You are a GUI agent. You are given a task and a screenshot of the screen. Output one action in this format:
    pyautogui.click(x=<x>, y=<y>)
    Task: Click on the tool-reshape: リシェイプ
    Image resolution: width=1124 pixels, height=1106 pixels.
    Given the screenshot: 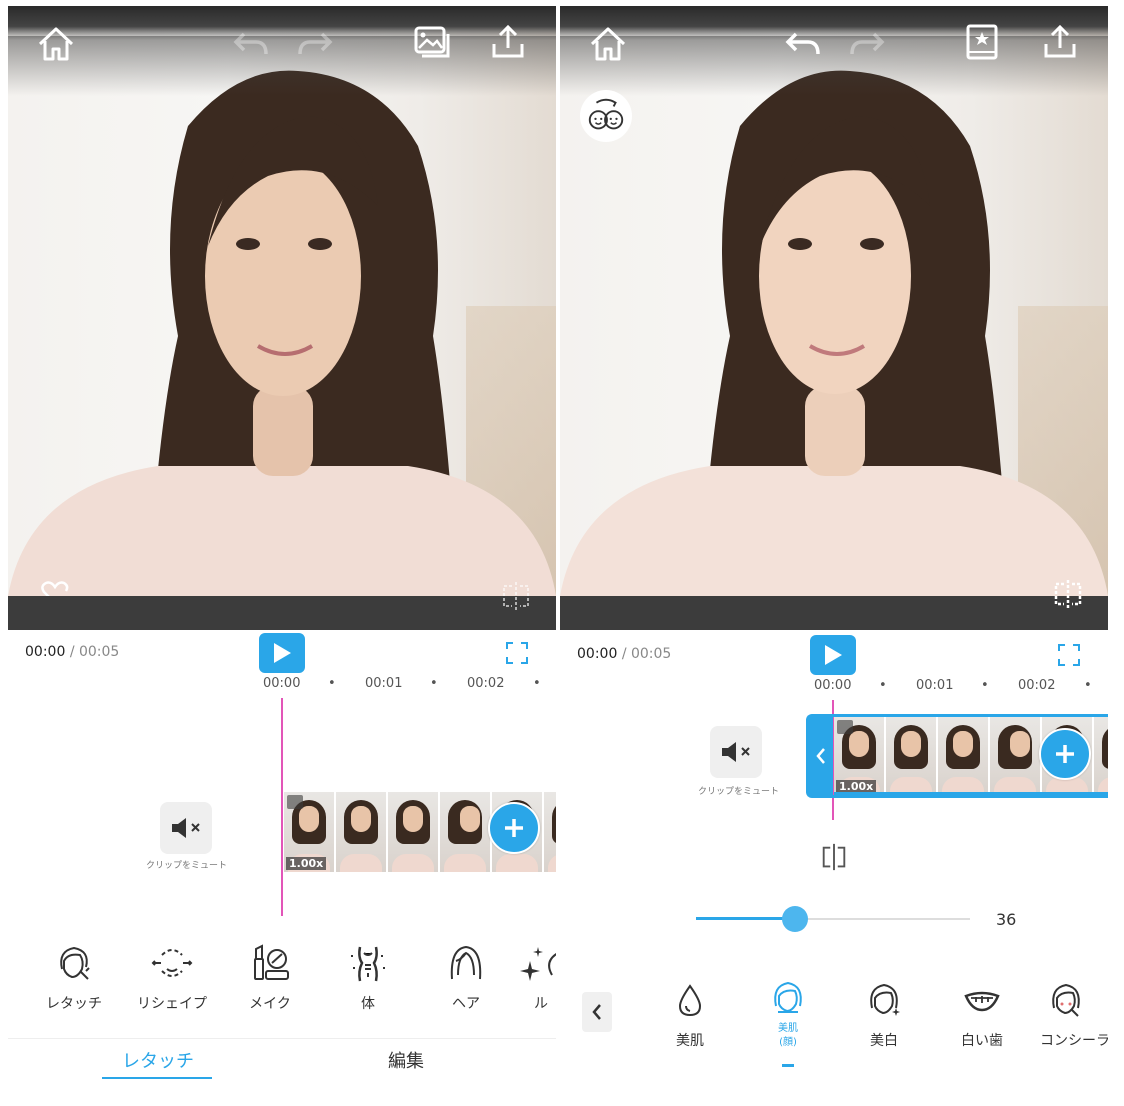 What is the action you would take?
    pyautogui.click(x=172, y=977)
    